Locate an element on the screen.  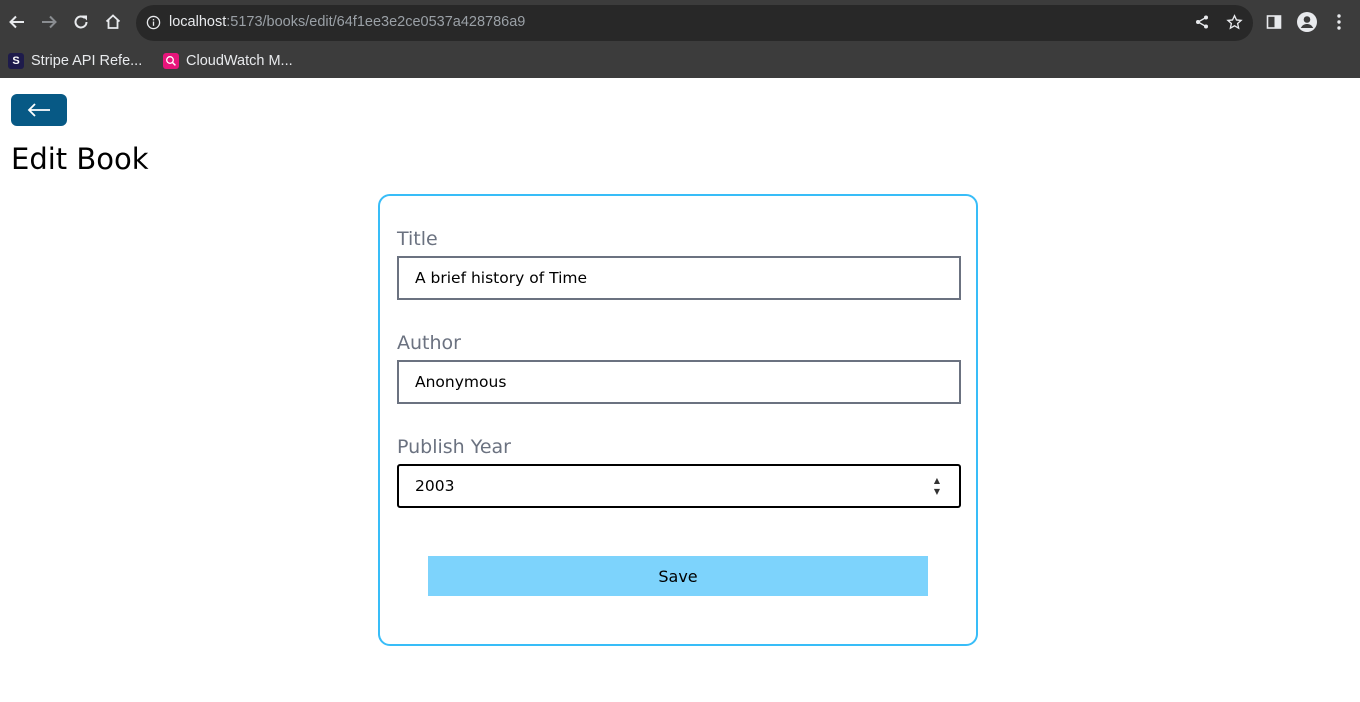
page-title: Edit Book is located at coordinates (80, 159).